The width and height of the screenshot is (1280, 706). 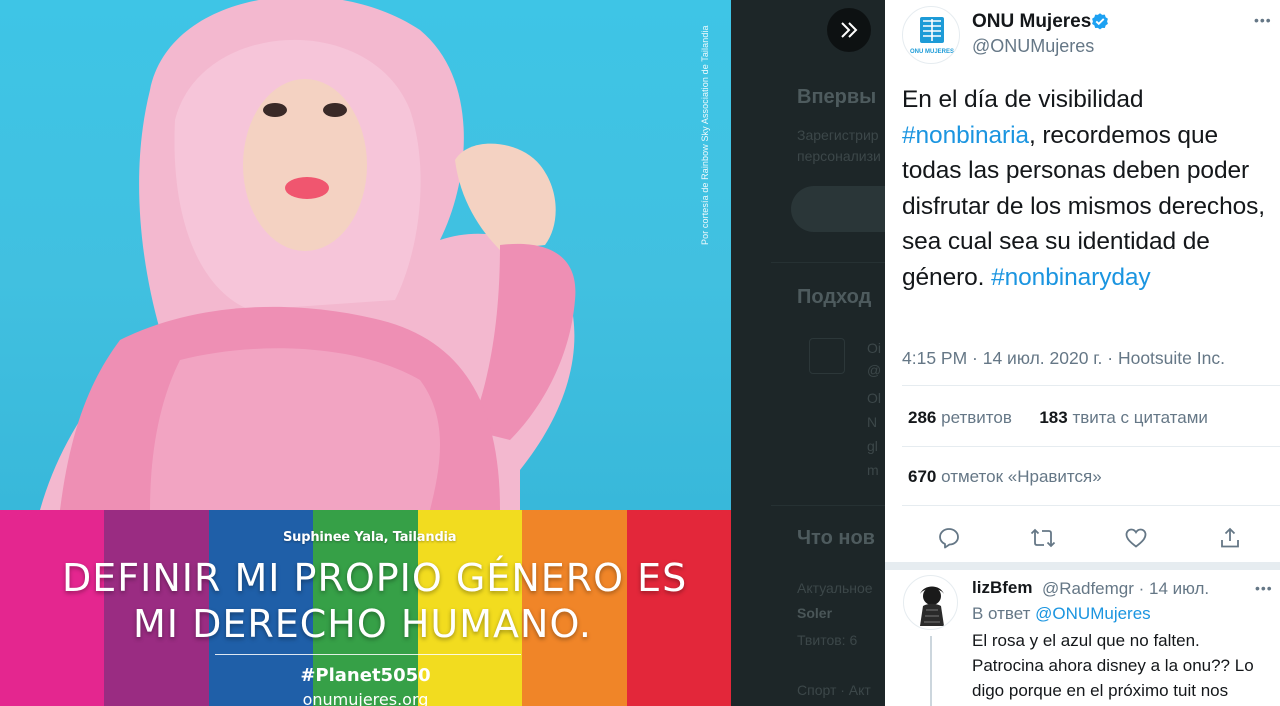 What do you see at coordinates (872, 422) in the screenshot?
I see `bg-text: N` at bounding box center [872, 422].